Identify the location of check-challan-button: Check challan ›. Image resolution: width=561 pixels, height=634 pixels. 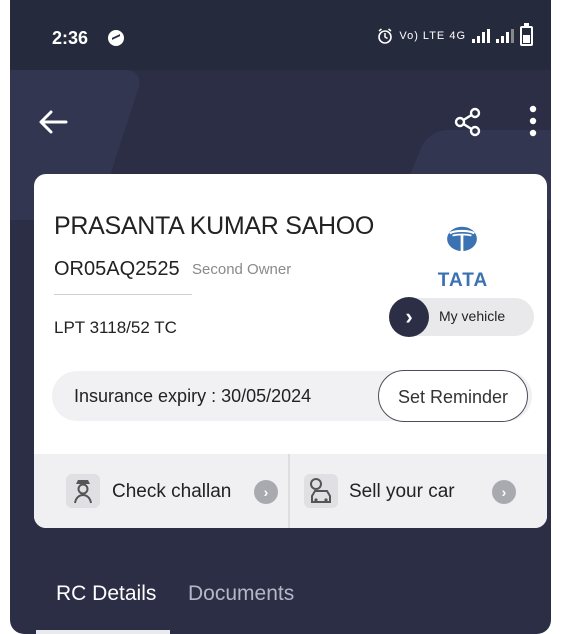
(161, 491).